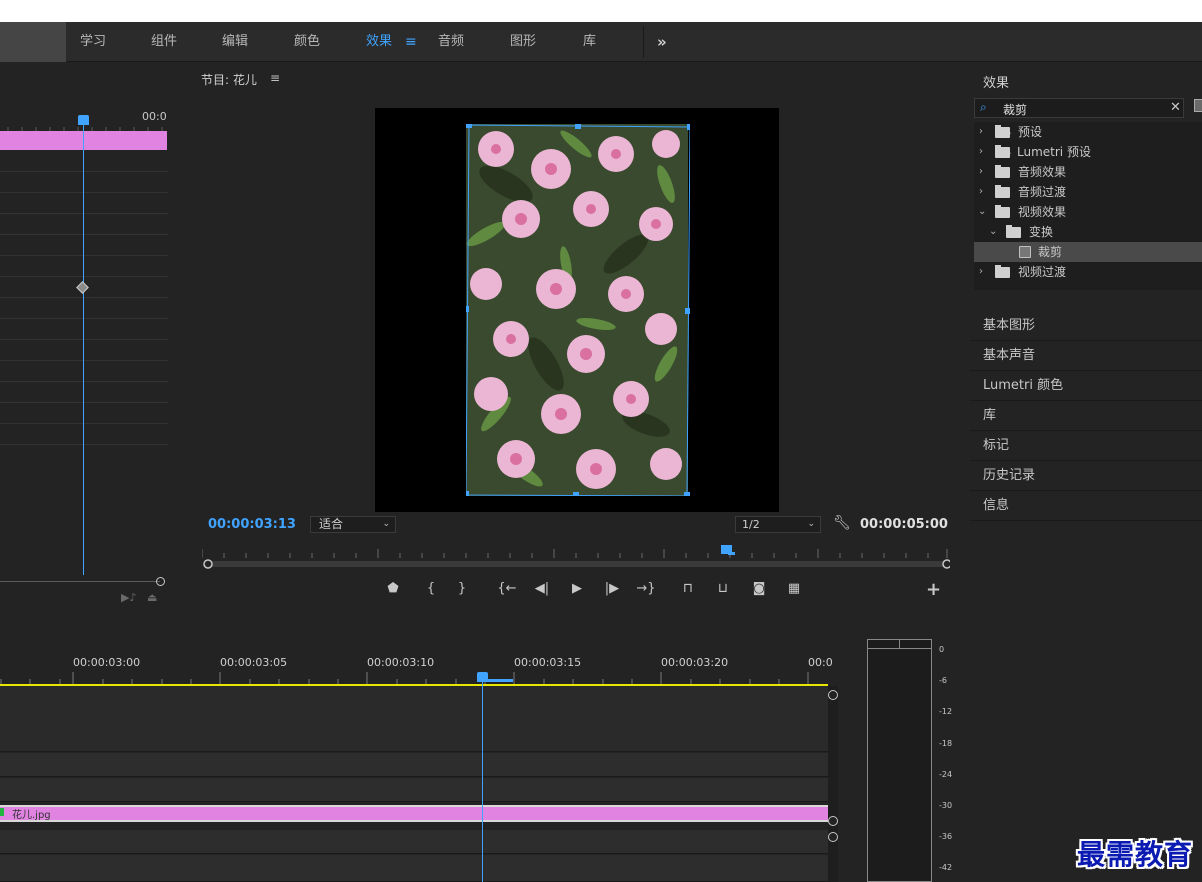 The height and width of the screenshot is (882, 1202). I want to click on panel-libraries: 库, so click(1086, 416).